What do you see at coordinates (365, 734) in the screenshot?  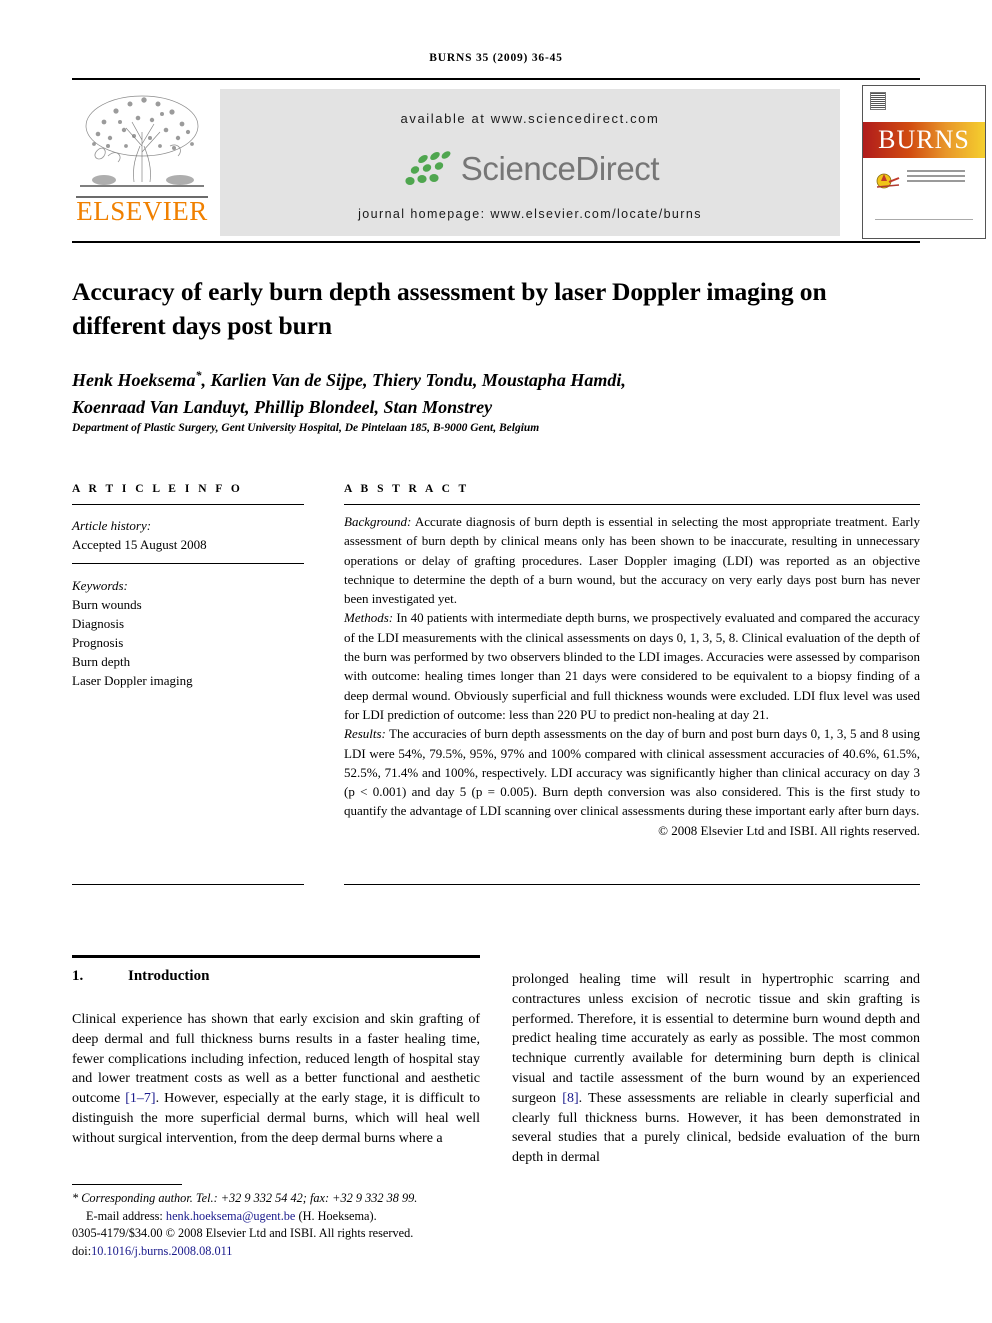 I see `abstract-results-label: Results:` at bounding box center [365, 734].